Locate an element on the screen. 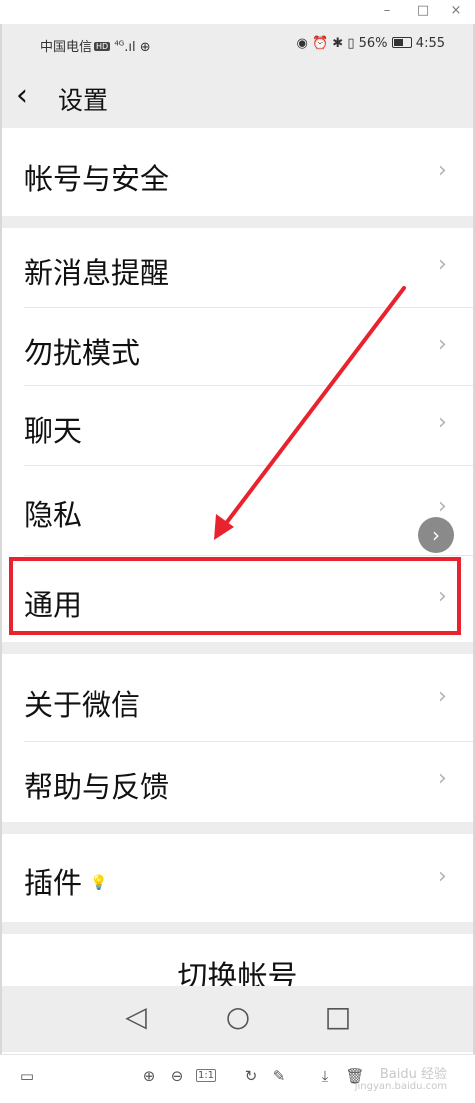 Image resolution: width=475 pixels, height=1103 pixels. download-icon: ⤓ is located at coordinates (325, 1076).